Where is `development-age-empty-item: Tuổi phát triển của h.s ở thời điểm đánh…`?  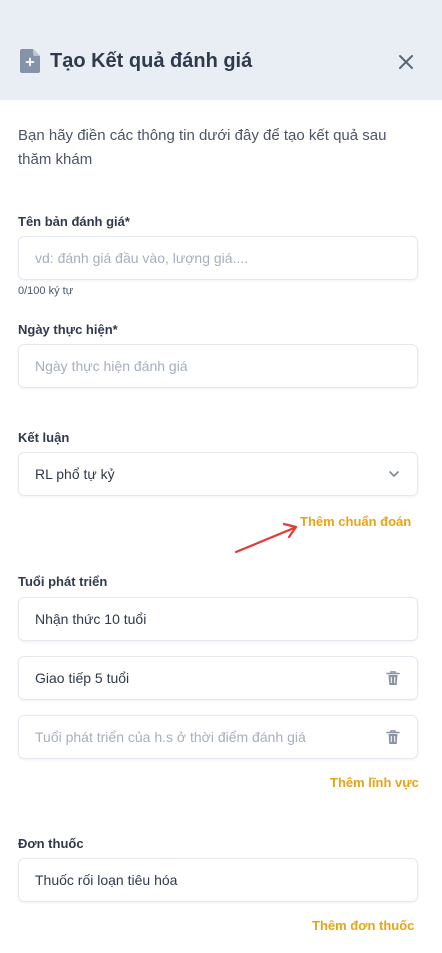
development-age-empty-item: Tuổi phát triển của h.s ở thời điểm đánh… is located at coordinates (218, 737).